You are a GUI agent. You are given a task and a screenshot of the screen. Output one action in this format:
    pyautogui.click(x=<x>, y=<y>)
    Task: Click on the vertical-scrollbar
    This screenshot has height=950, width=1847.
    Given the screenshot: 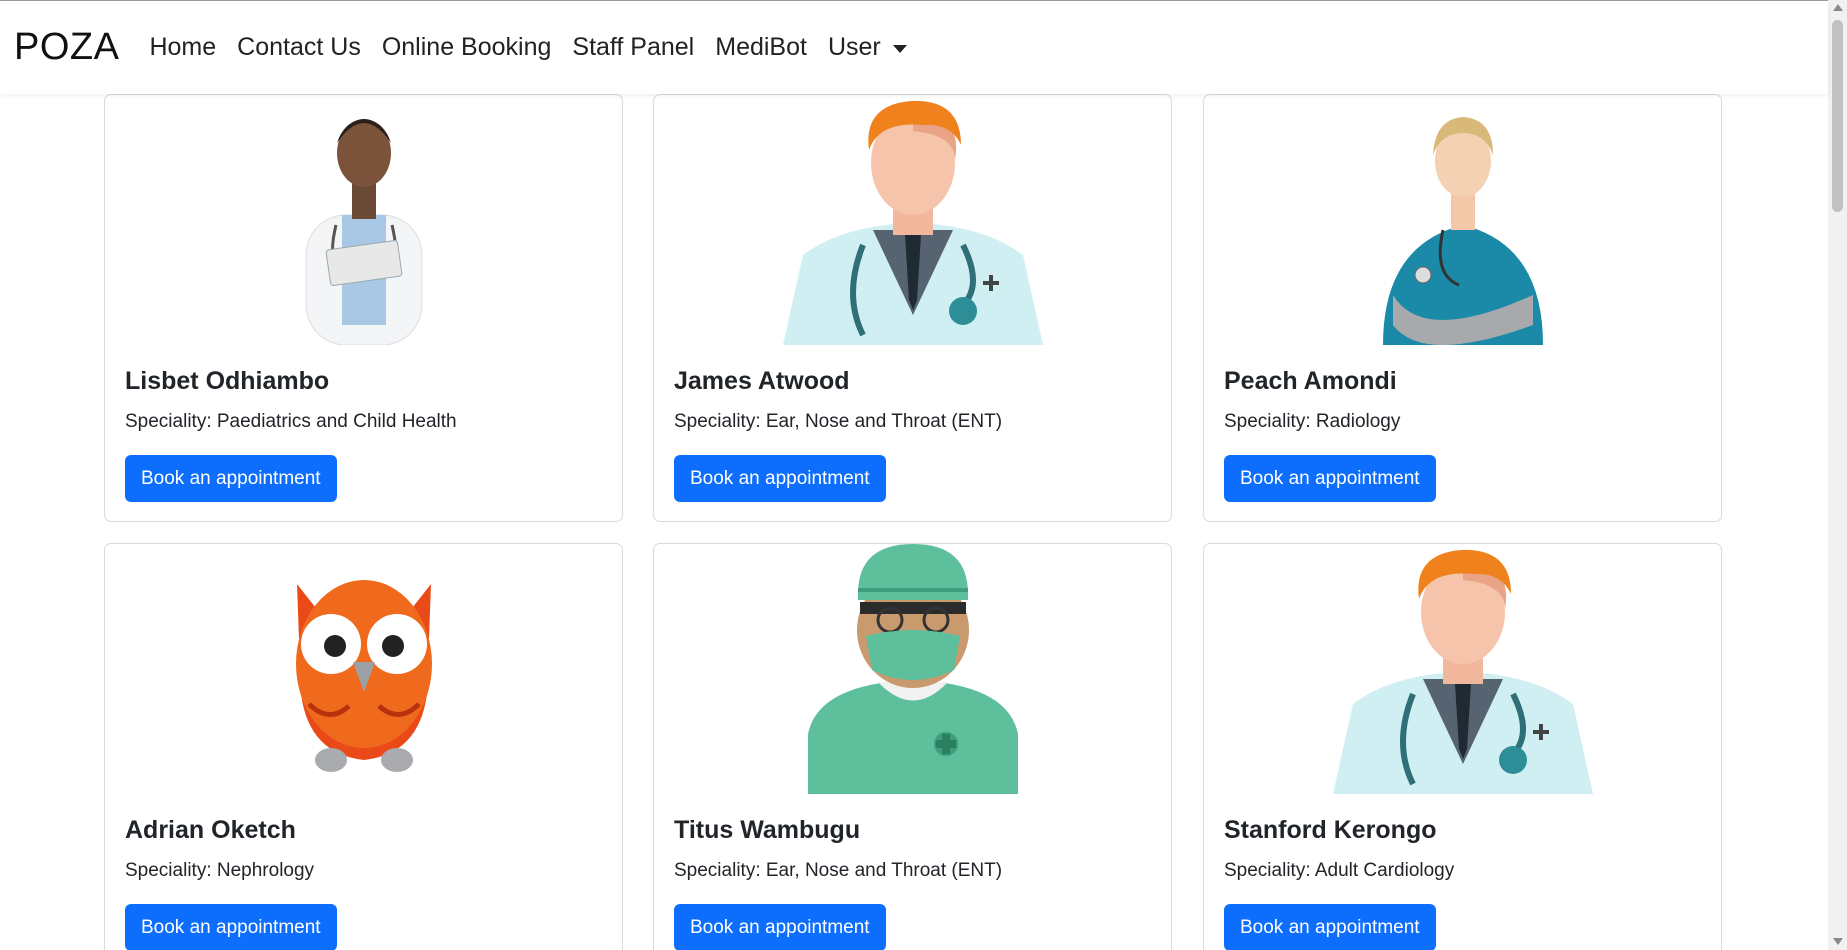 What is the action you would take?
    pyautogui.click(x=1837, y=475)
    